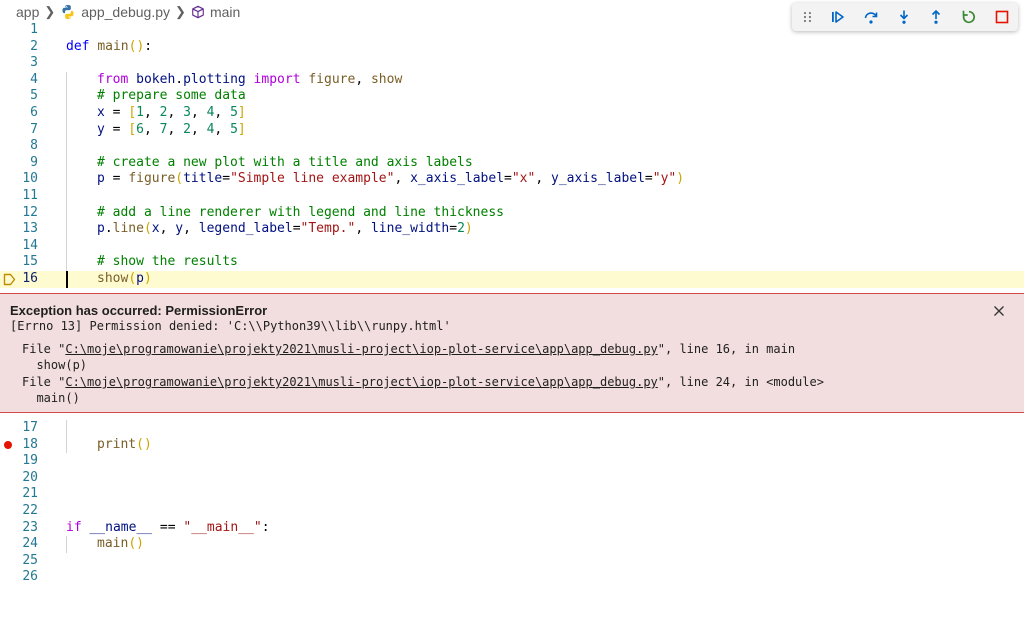  What do you see at coordinates (19, 30) in the screenshot?
I see `line-number: 1` at bounding box center [19, 30].